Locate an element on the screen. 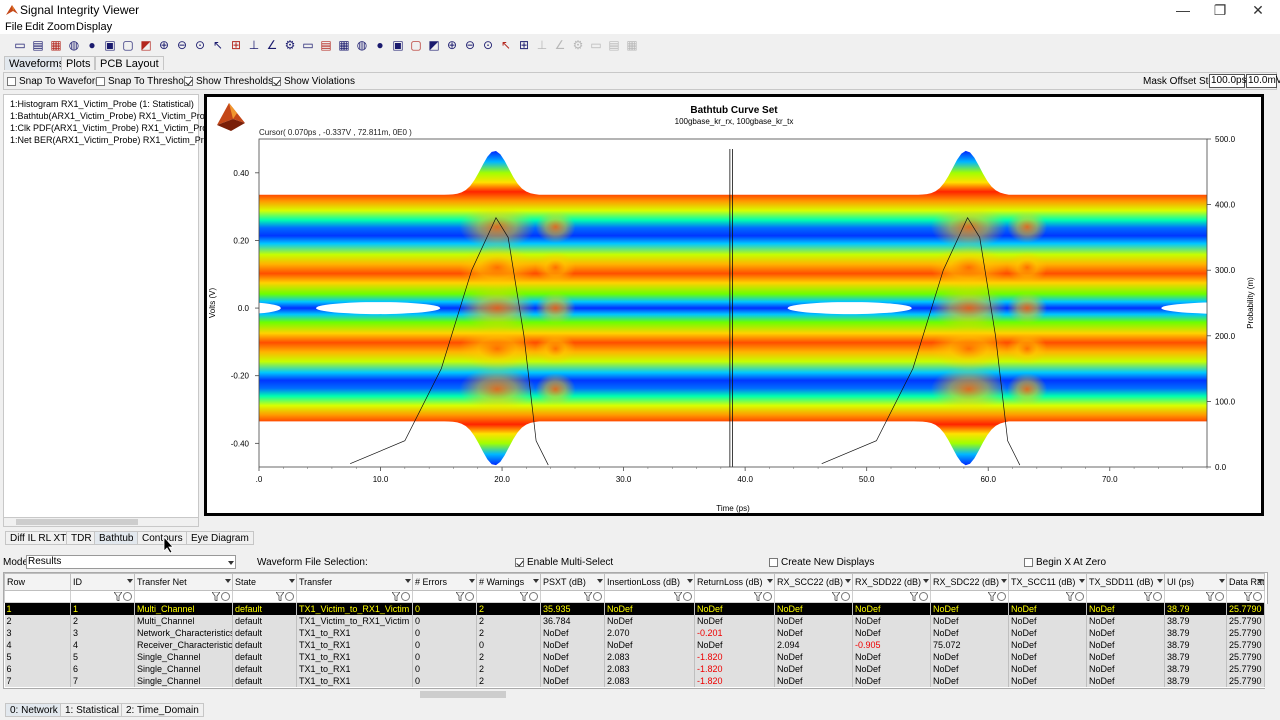 This screenshot has height=720, width=1280. tab-time-domain: 2: Time_Domain is located at coordinates (162, 710).